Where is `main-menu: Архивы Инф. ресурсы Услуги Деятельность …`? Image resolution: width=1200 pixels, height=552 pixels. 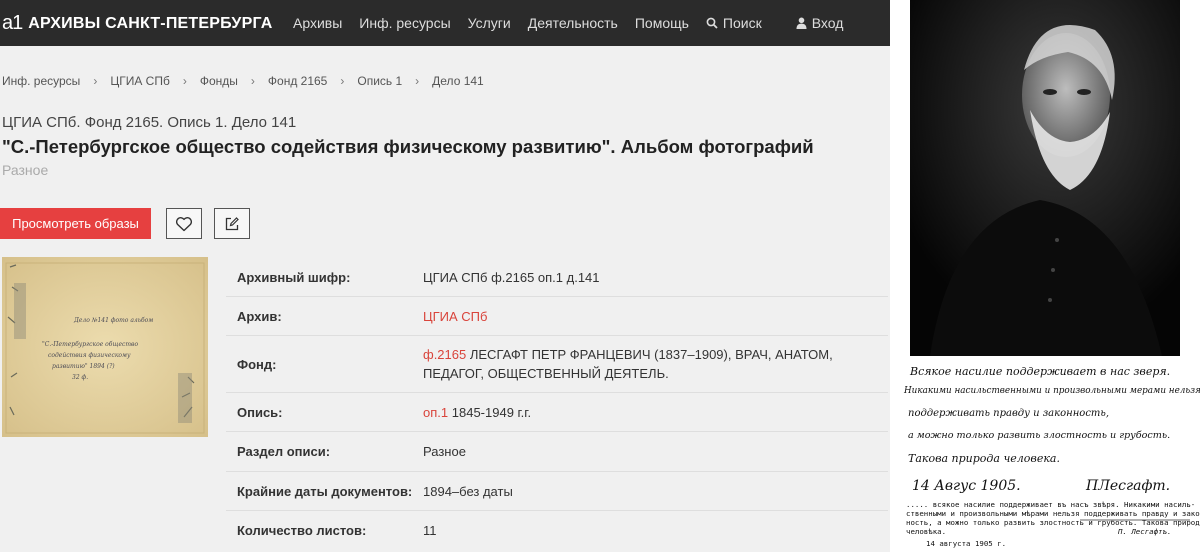 main-menu: Архивы Инф. ресурсы Услуги Деятельность … is located at coordinates (585, 23).